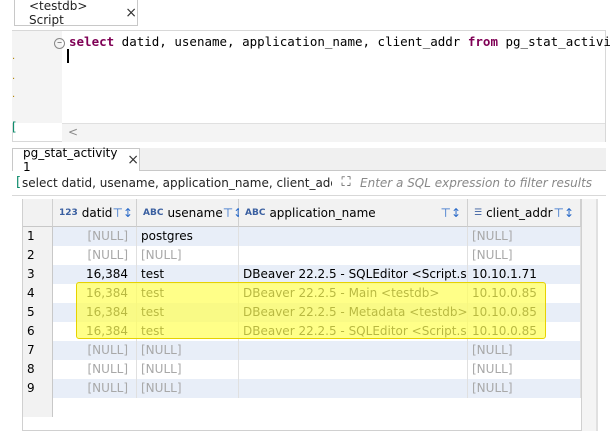 This screenshot has width=610, height=446. What do you see at coordinates (19, 182) in the screenshot?
I see `query-marker-icon: [` at bounding box center [19, 182].